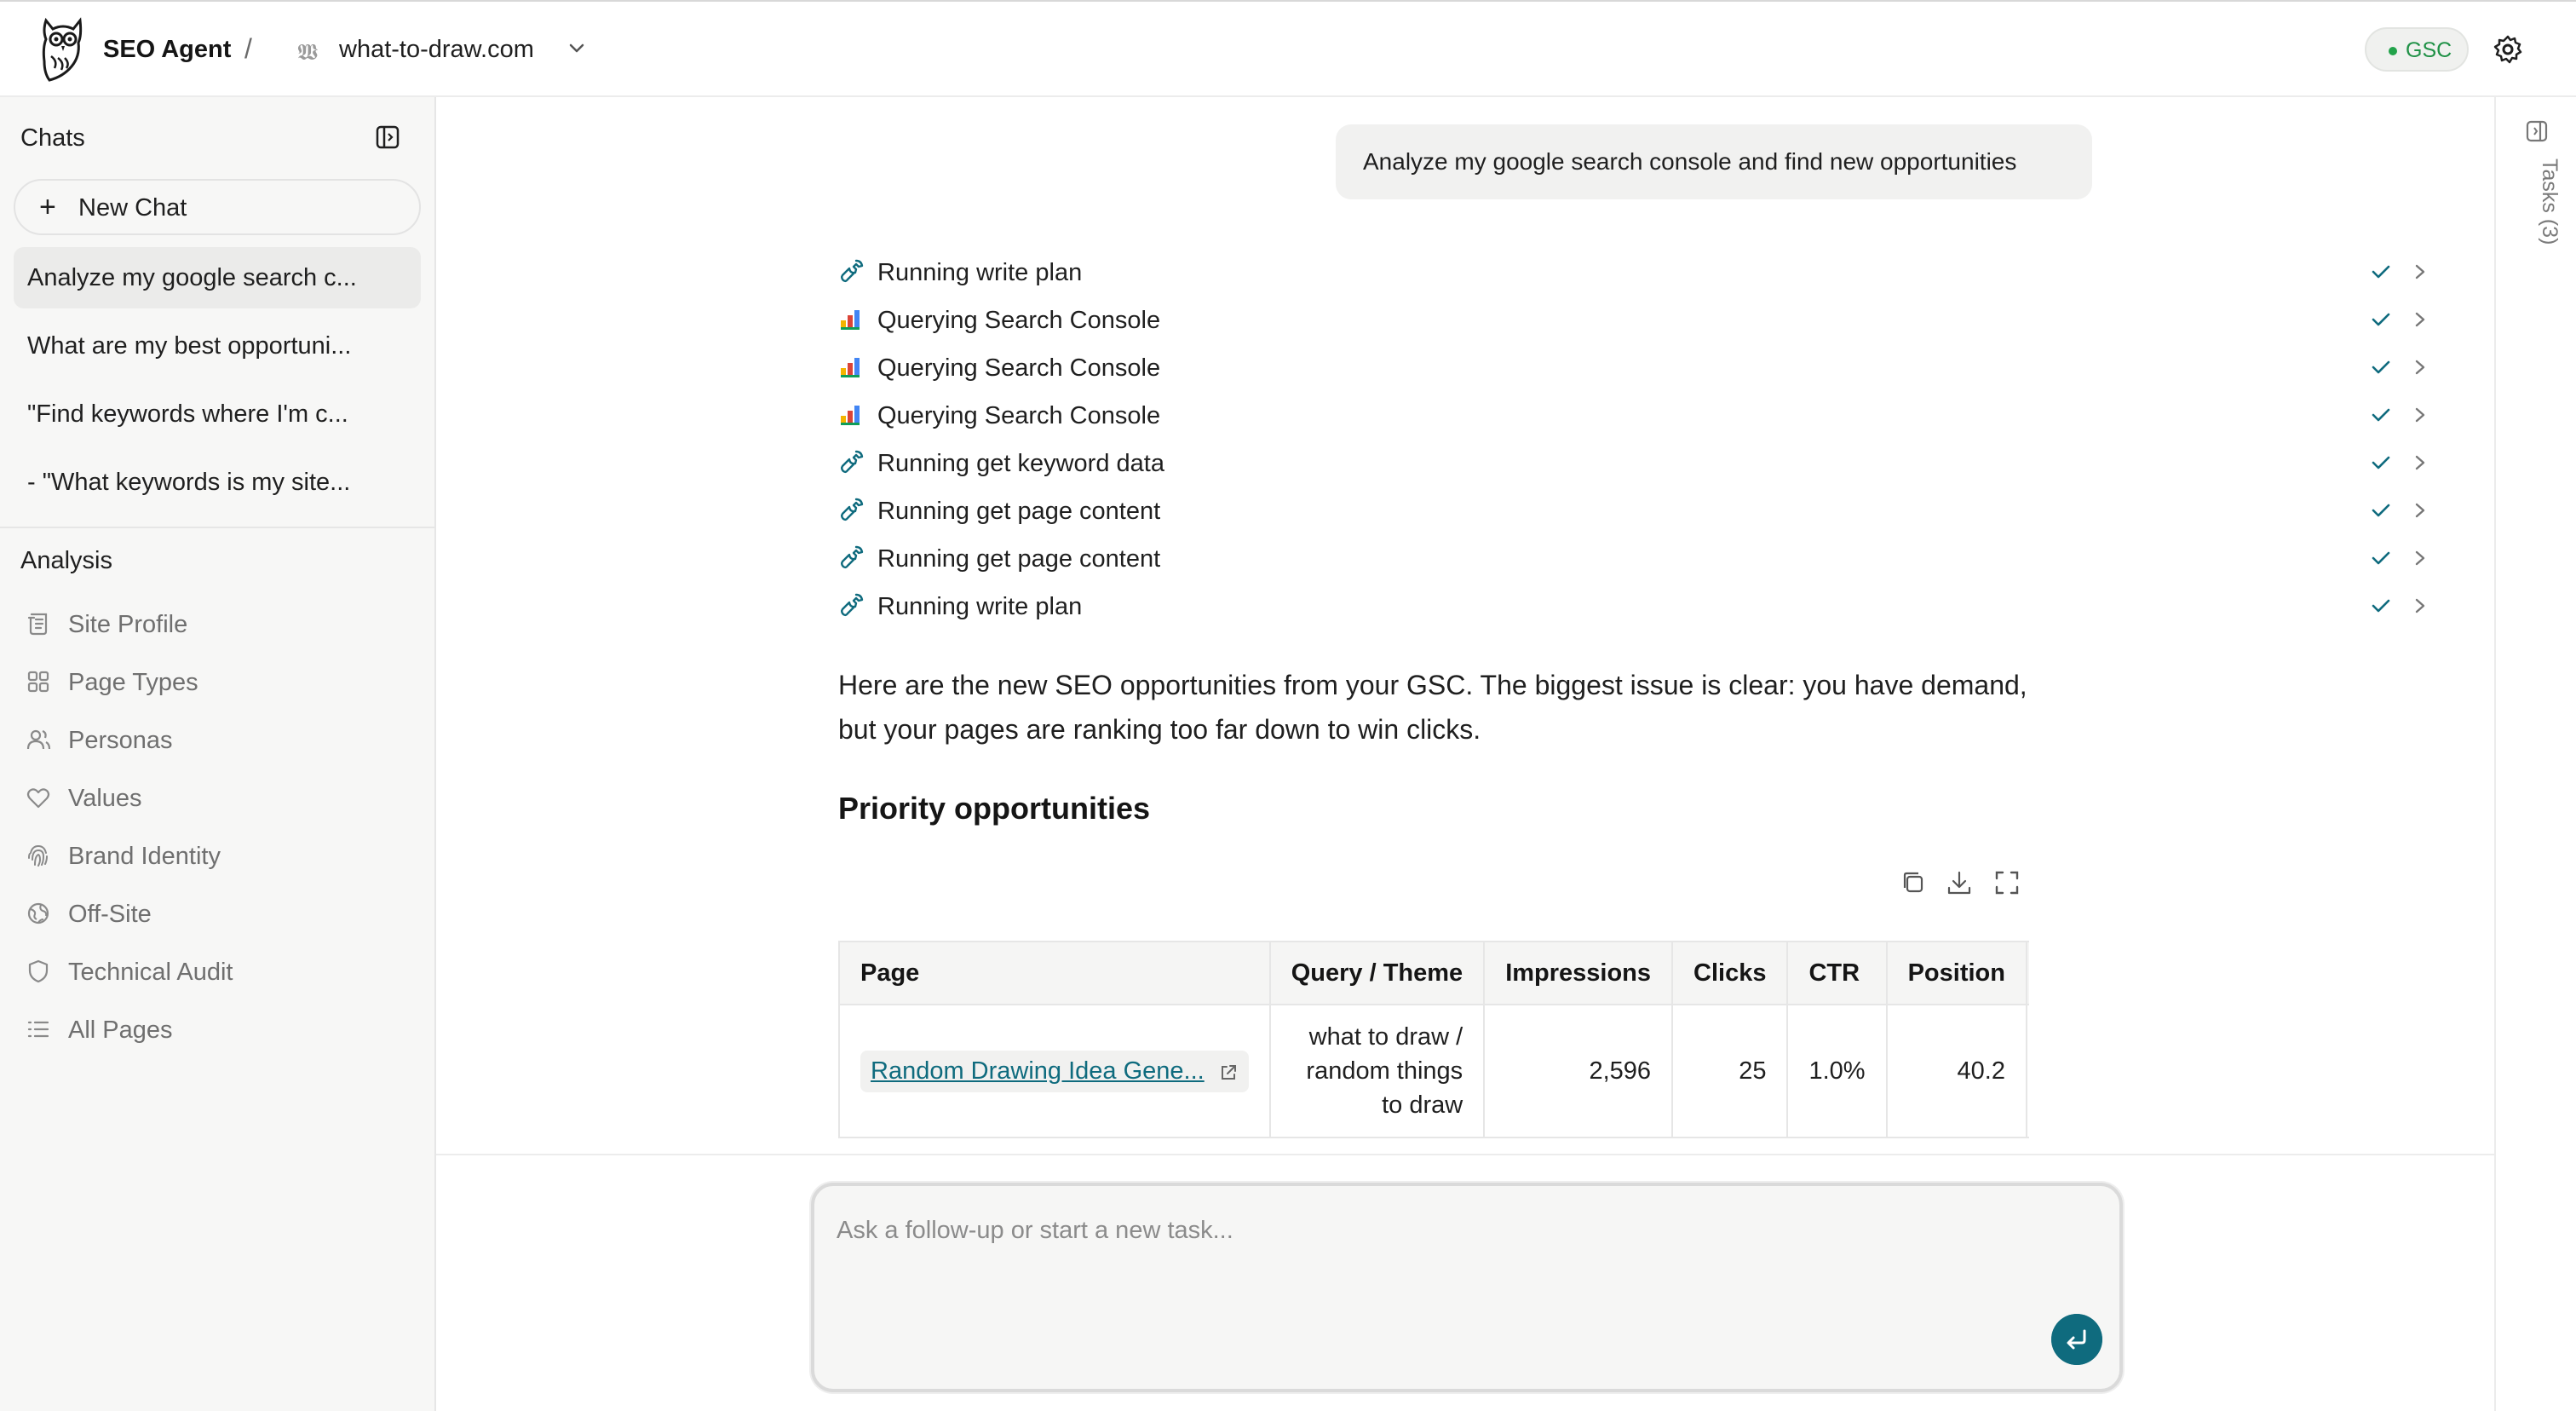 The height and width of the screenshot is (1411, 2576). What do you see at coordinates (1837, 1071) in the screenshot?
I see `cell-ctr: 1.0%` at bounding box center [1837, 1071].